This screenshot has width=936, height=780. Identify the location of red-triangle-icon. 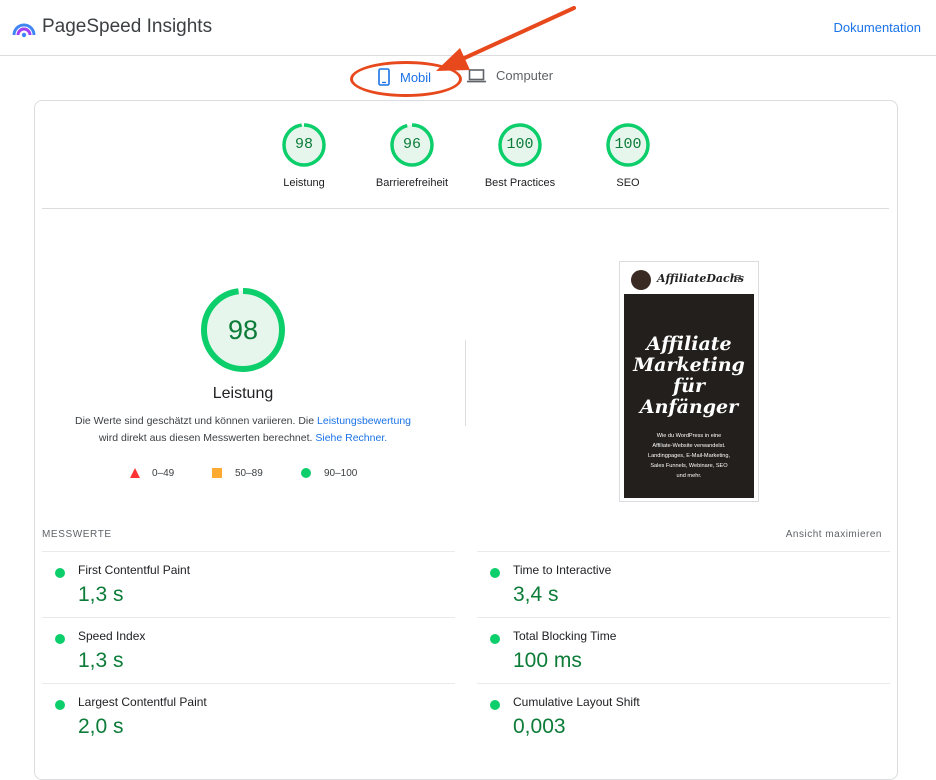
(135, 473).